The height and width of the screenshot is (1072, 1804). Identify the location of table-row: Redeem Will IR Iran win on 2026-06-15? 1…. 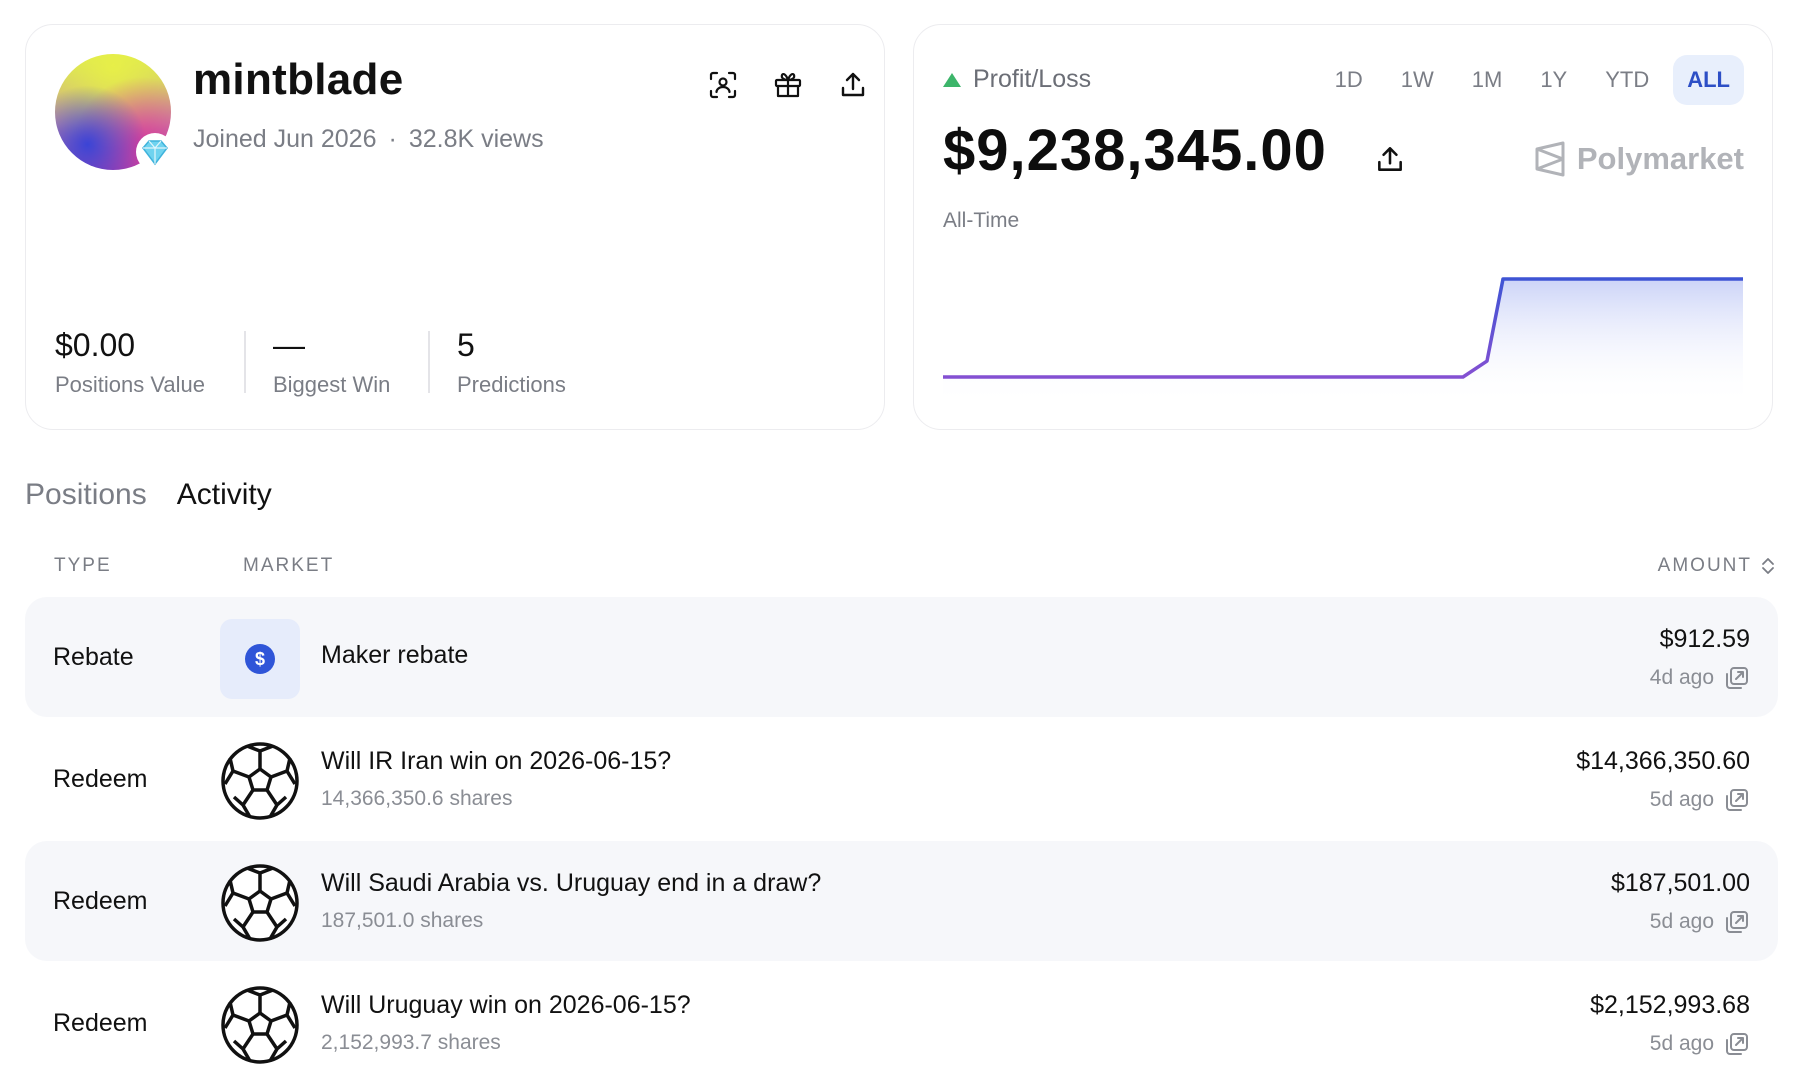
(901, 779).